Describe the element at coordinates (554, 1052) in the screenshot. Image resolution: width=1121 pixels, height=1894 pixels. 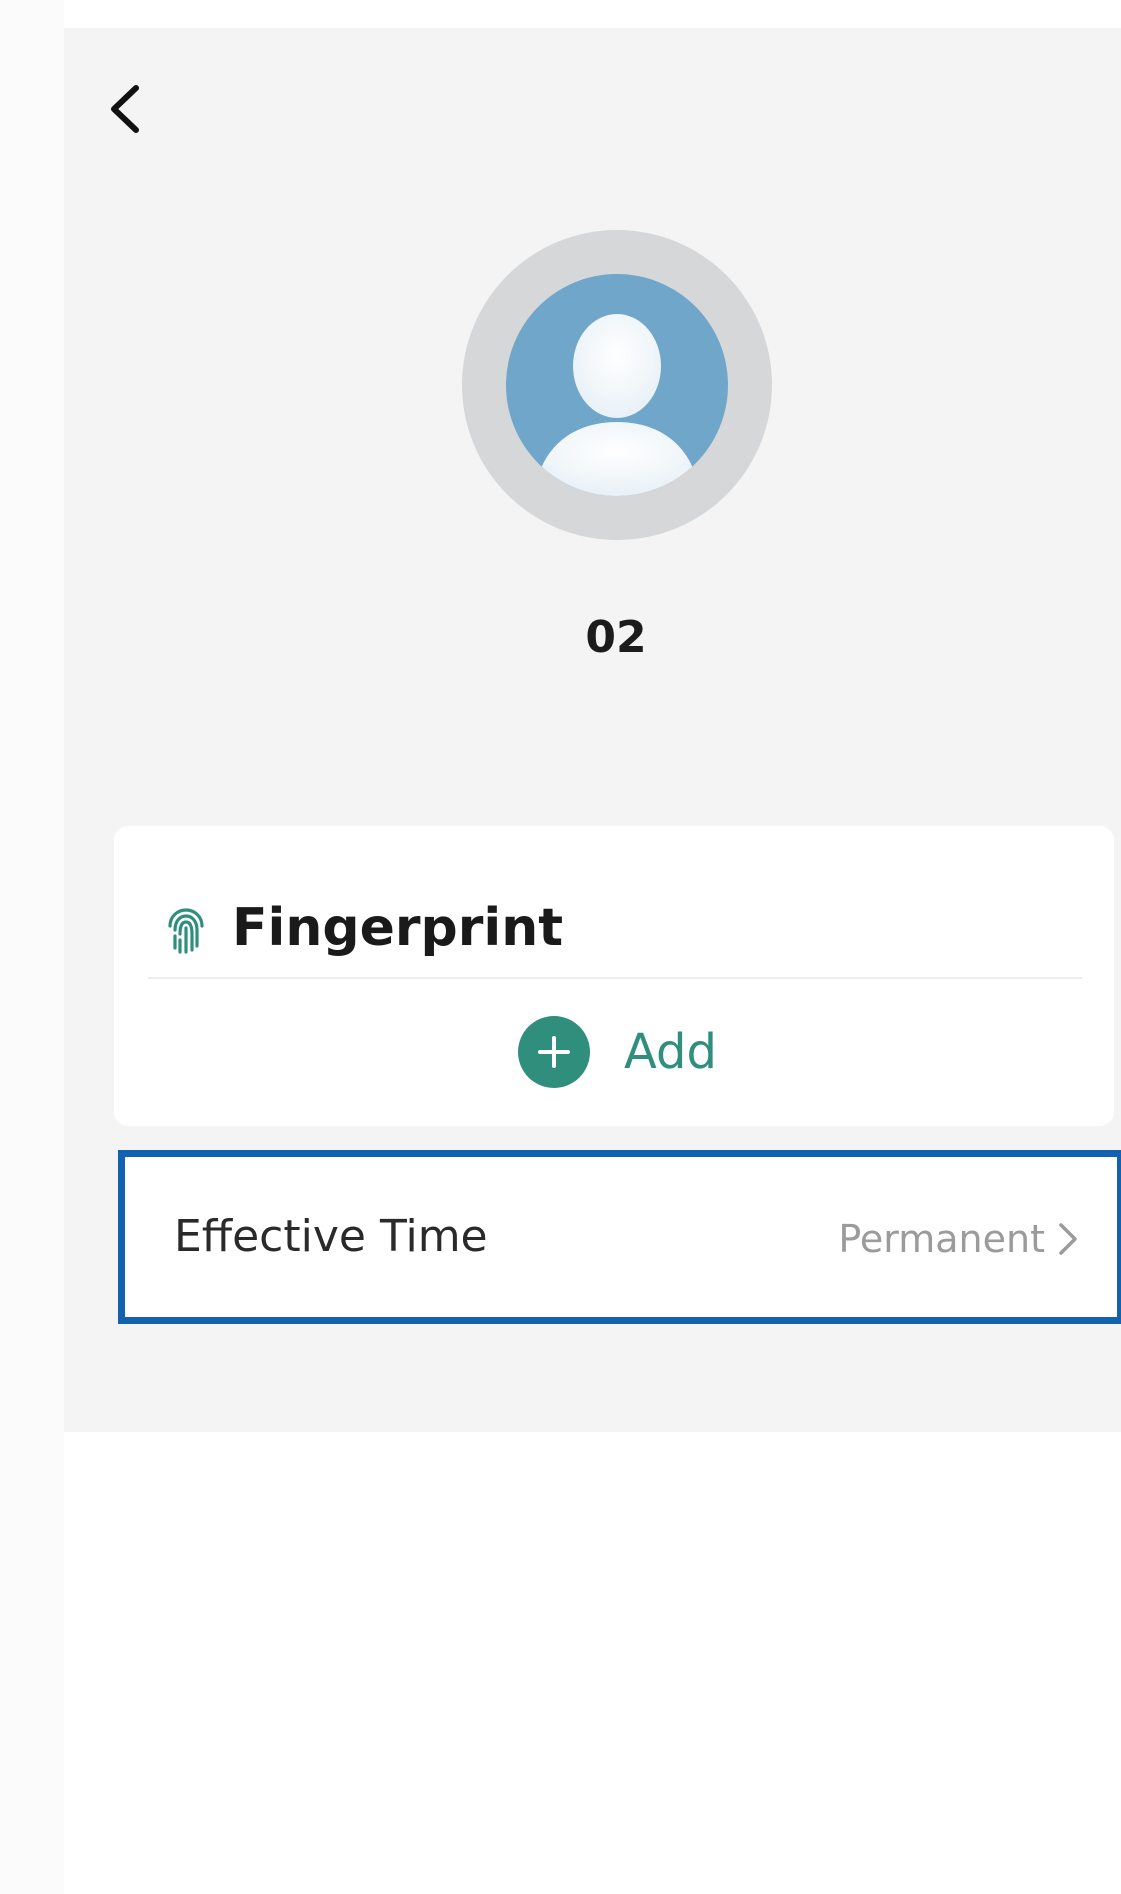
I see `plus-circle-icon` at that location.